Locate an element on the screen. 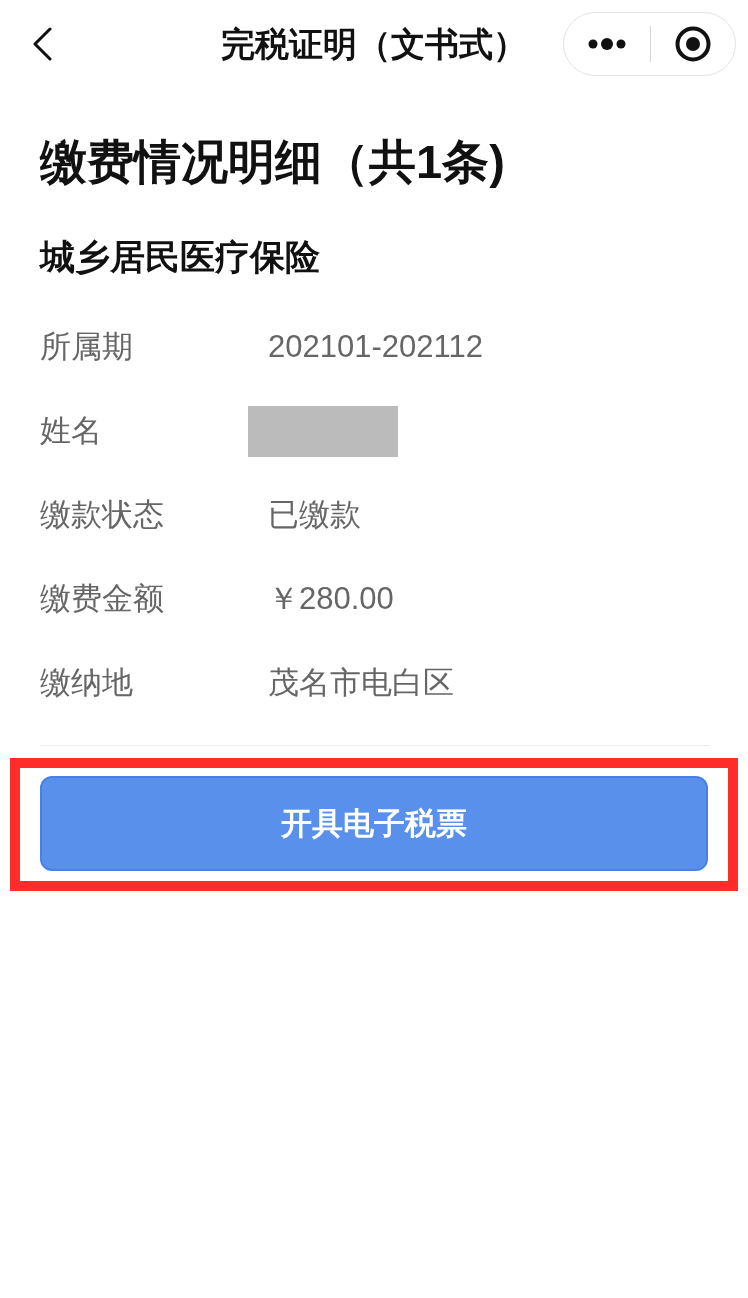 The image size is (748, 1298). field-label: 缴费金额 is located at coordinates (102, 599).